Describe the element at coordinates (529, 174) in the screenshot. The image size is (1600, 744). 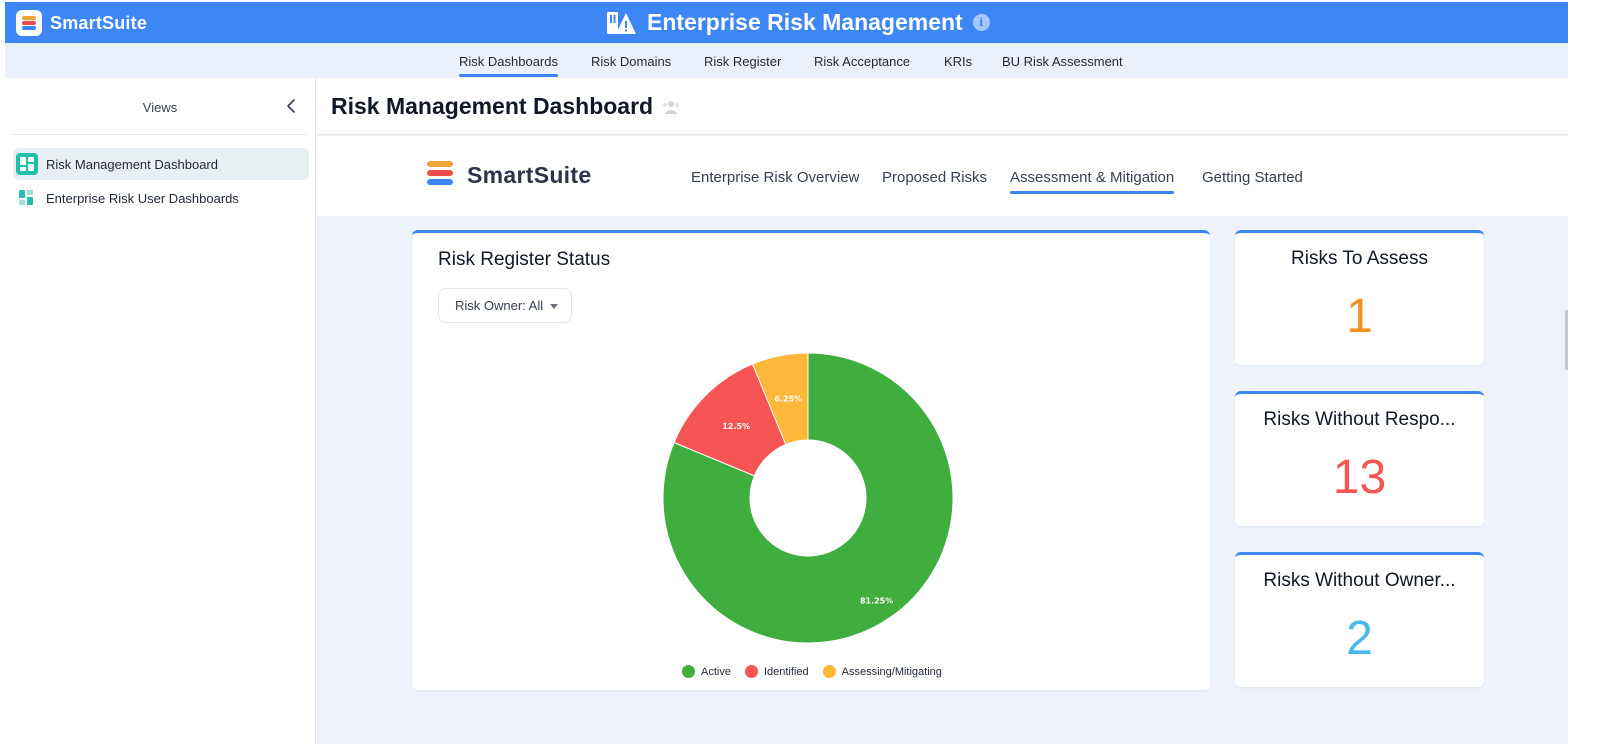
I see `logo-wordmark: SmartSuite` at that location.